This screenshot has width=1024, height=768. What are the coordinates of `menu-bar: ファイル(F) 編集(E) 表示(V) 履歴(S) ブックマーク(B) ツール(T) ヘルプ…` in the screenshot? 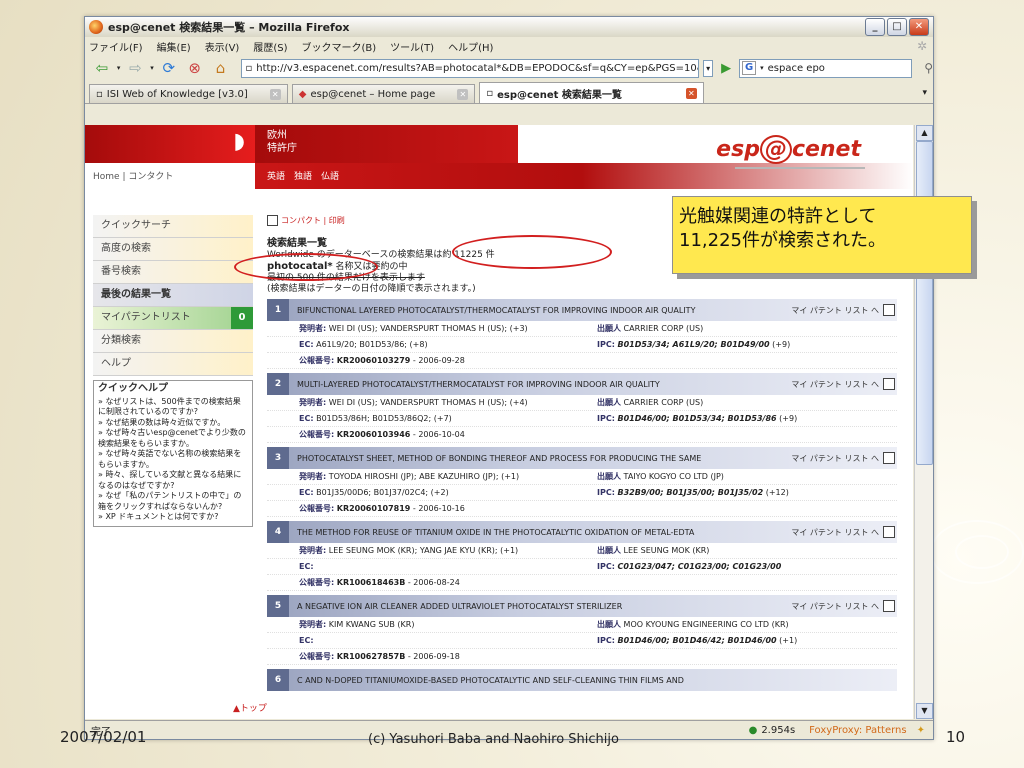 It's located at (509, 46).